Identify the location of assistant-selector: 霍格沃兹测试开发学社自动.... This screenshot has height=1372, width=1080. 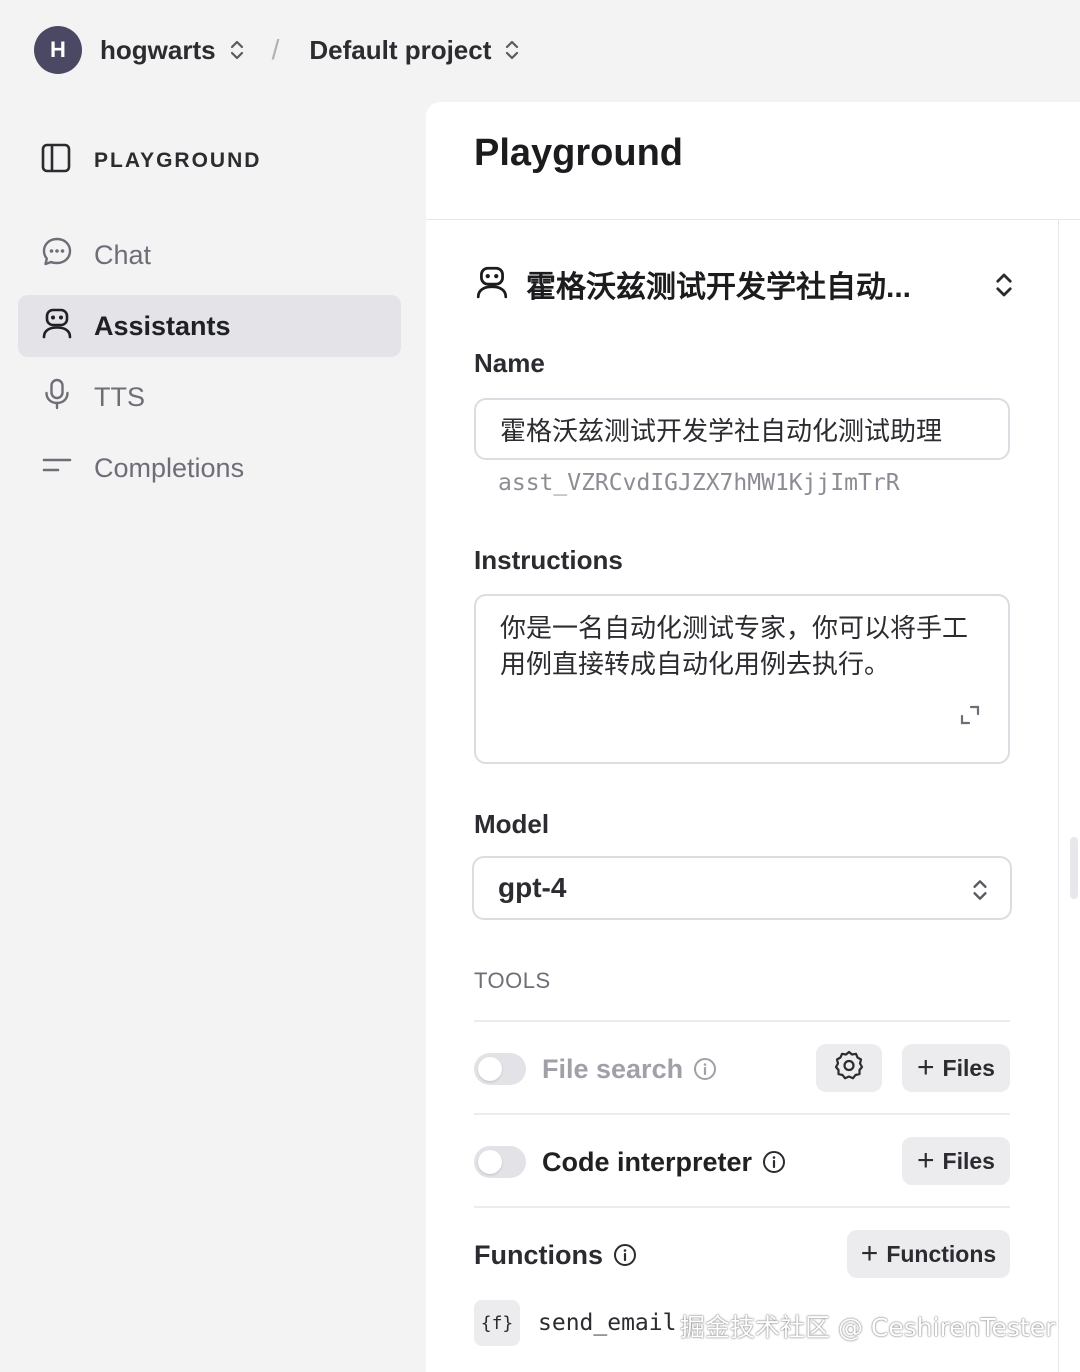
(744, 284).